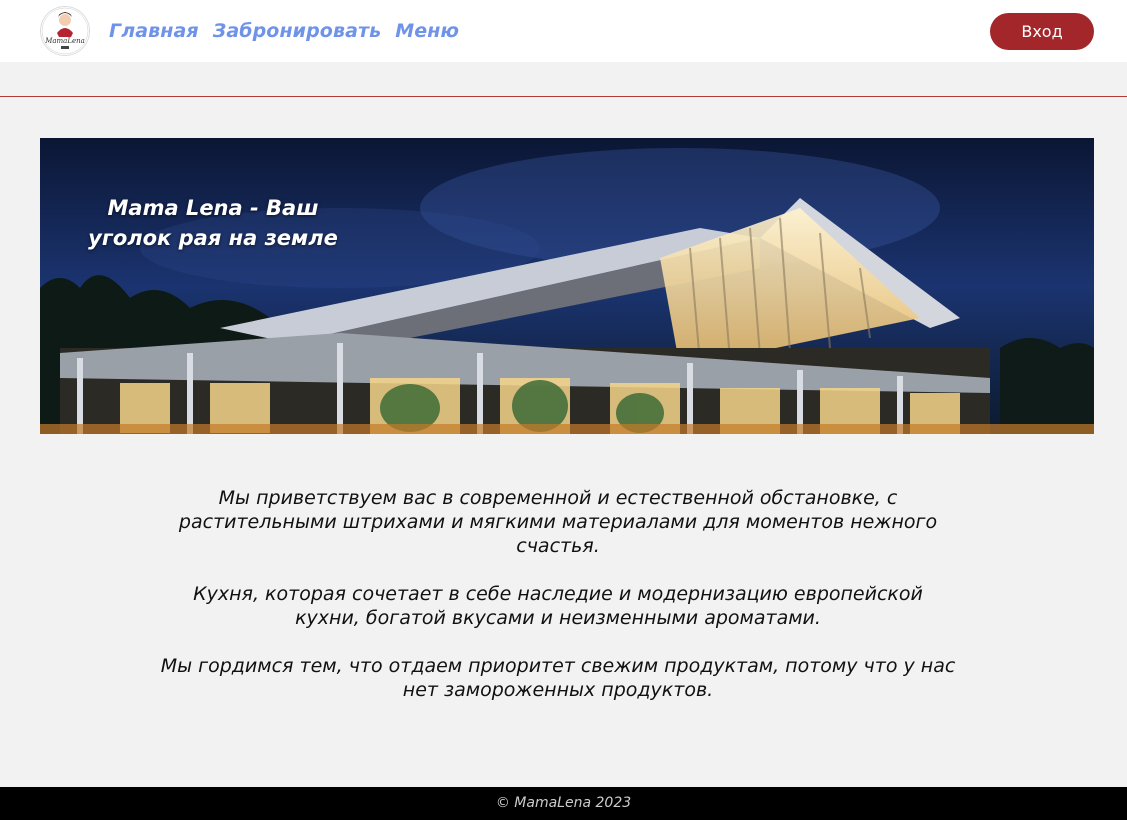 Image resolution: width=1127 pixels, height=820 pixels. What do you see at coordinates (64, 41) in the screenshot?
I see `logo-text: MamaLena` at bounding box center [64, 41].